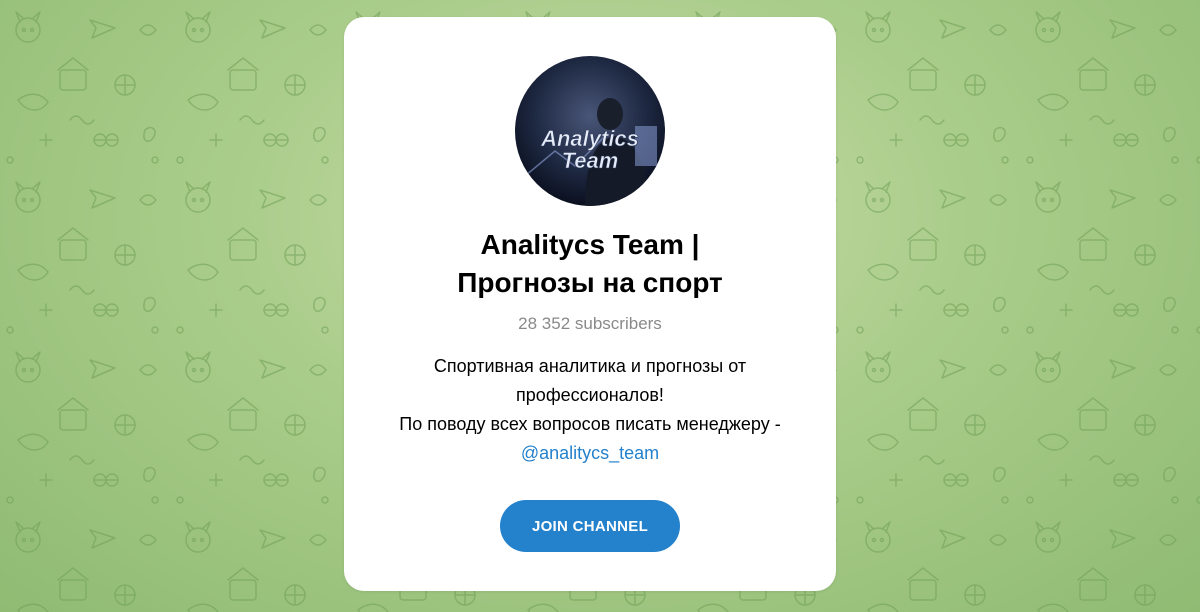 This screenshot has height=612, width=1200. I want to click on description-line1: Спортивная аналитика и прогнозы от, so click(590, 366).